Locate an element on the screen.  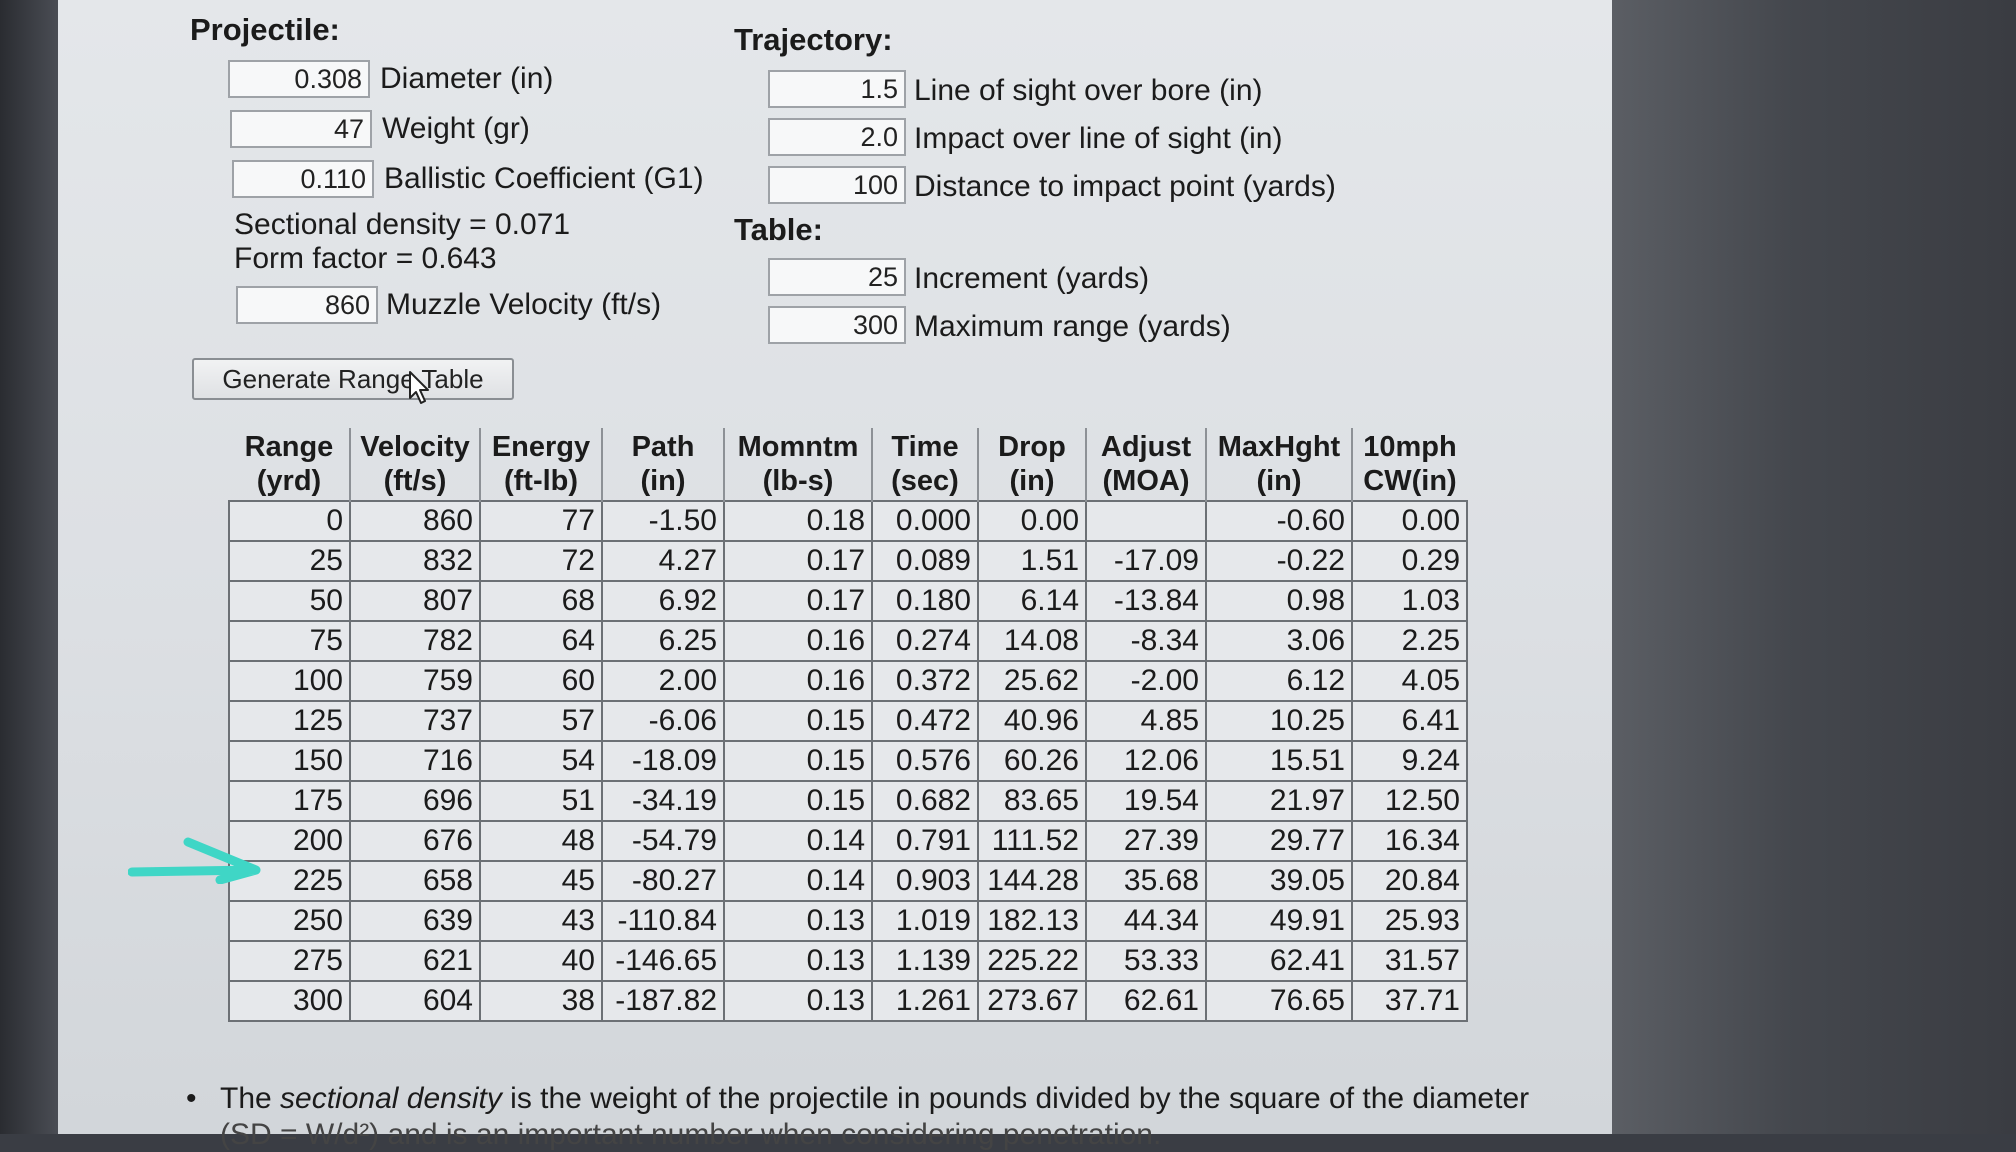
max-height-cell: 76.65 is located at coordinates (1279, 1001).